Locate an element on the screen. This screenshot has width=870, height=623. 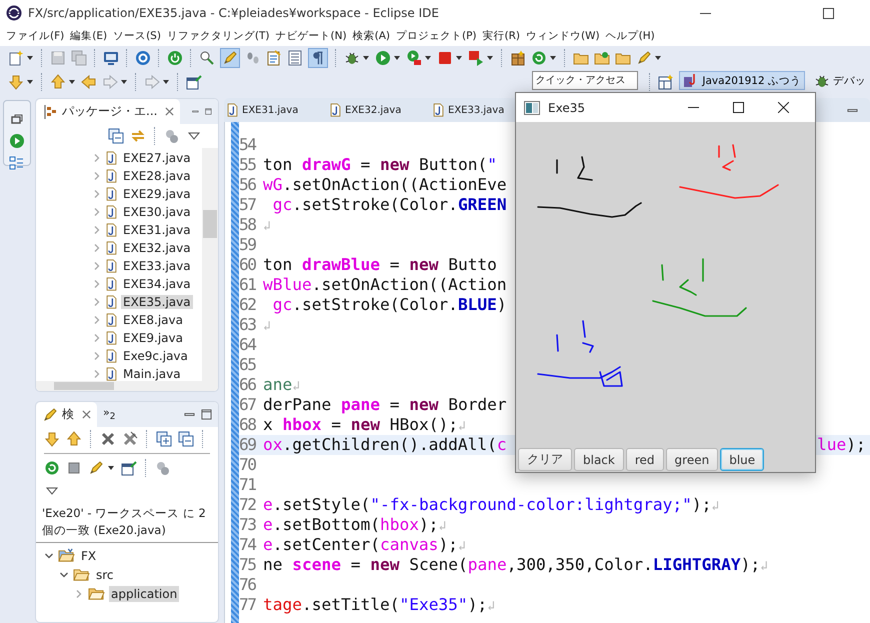
menu-item: 検索(A) is located at coordinates (371, 36).